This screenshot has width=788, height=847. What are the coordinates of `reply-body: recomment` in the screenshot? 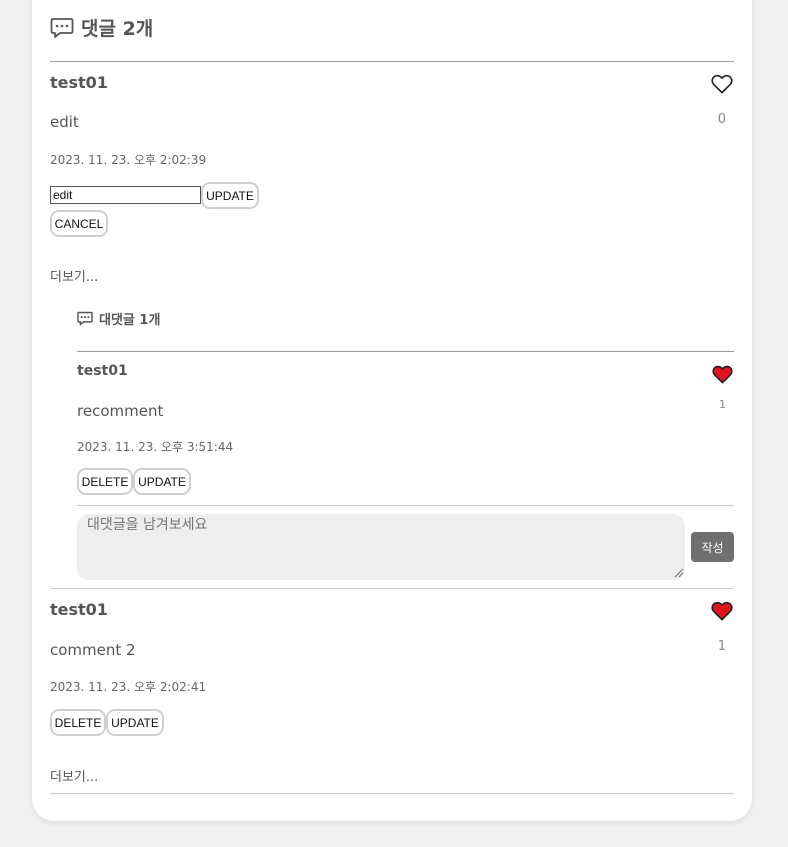 It's located at (120, 411).